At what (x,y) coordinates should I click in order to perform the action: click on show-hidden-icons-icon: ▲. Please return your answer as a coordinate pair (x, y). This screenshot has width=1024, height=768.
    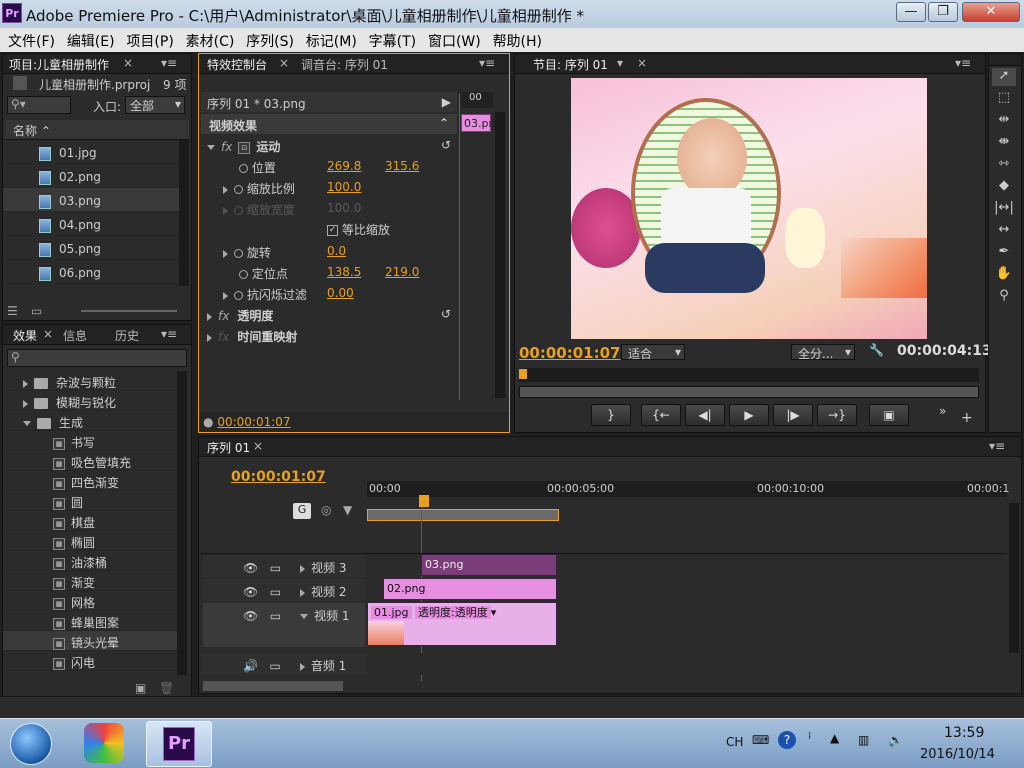
    Looking at the image, I should click on (834, 738).